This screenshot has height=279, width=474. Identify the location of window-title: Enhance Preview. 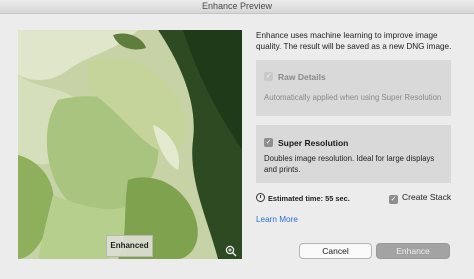
(237, 6).